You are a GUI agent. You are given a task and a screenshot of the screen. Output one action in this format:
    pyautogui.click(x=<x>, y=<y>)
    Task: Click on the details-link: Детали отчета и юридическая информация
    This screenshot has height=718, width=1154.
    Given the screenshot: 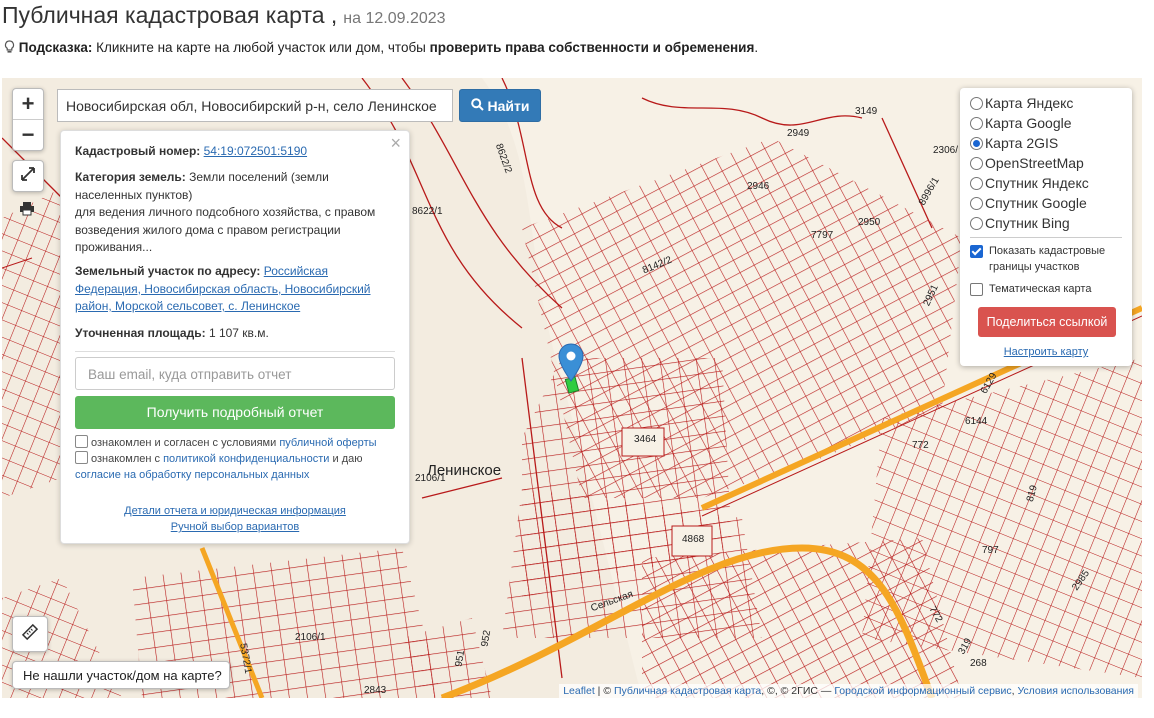 What is the action you would take?
    pyautogui.click(x=235, y=511)
    